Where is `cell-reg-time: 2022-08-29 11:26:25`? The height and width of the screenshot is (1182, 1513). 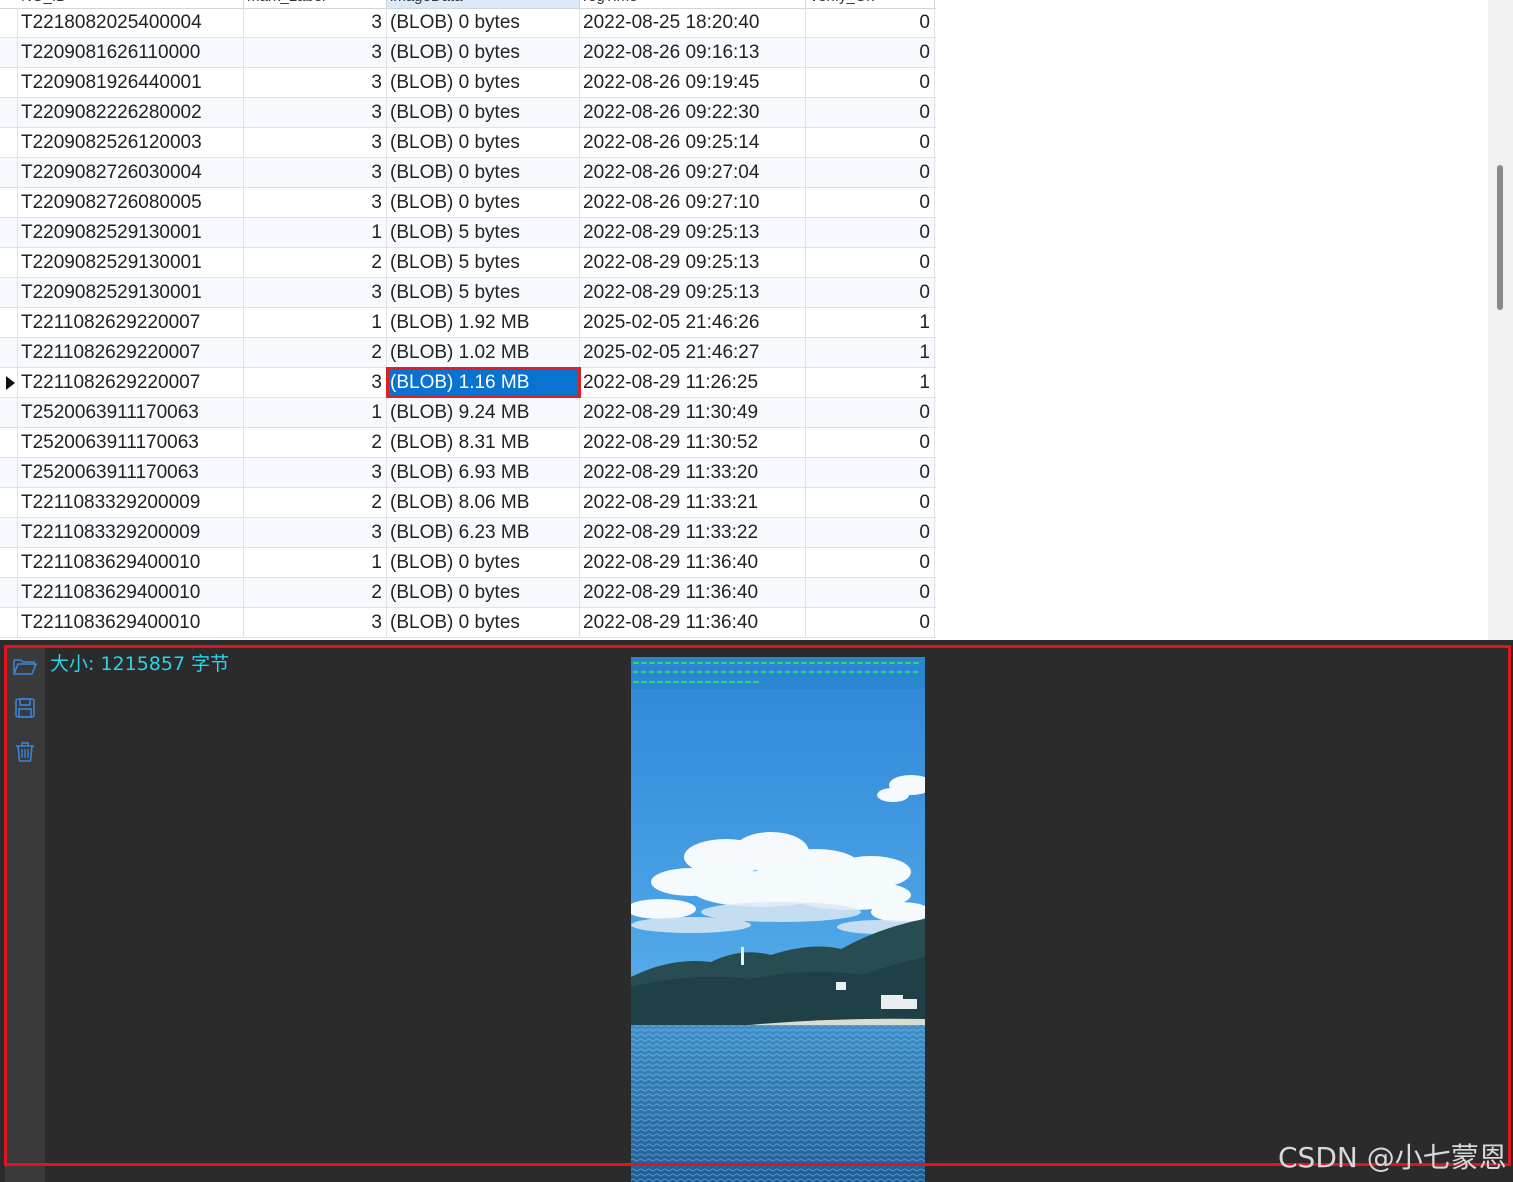
cell-reg-time: 2022-08-29 11:26:25 is located at coordinates (693, 382).